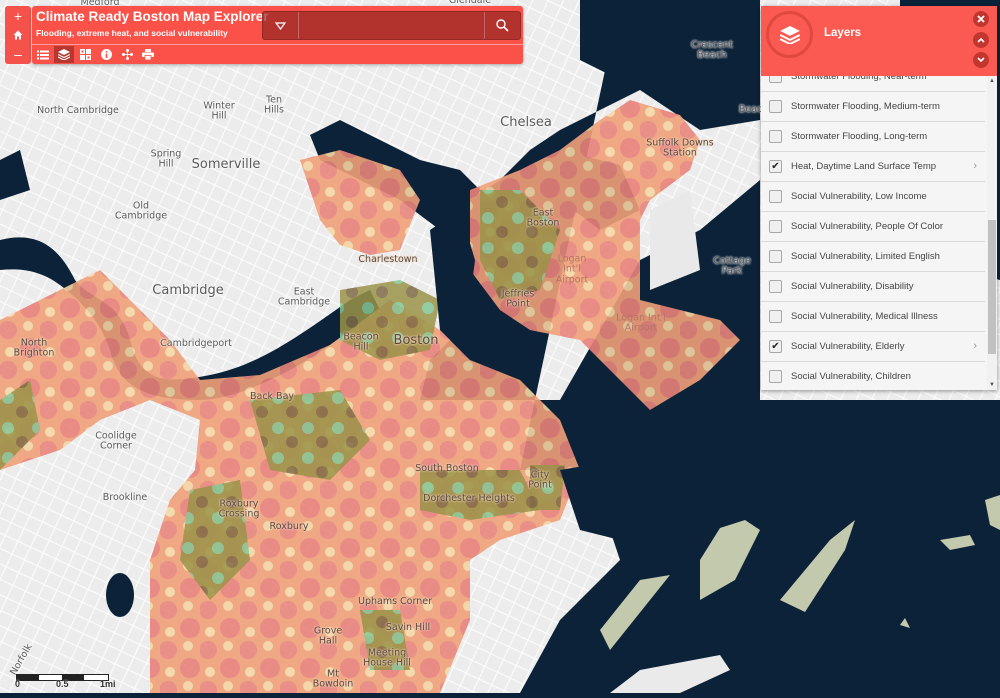  I want to click on layers-icon, so click(789, 34).